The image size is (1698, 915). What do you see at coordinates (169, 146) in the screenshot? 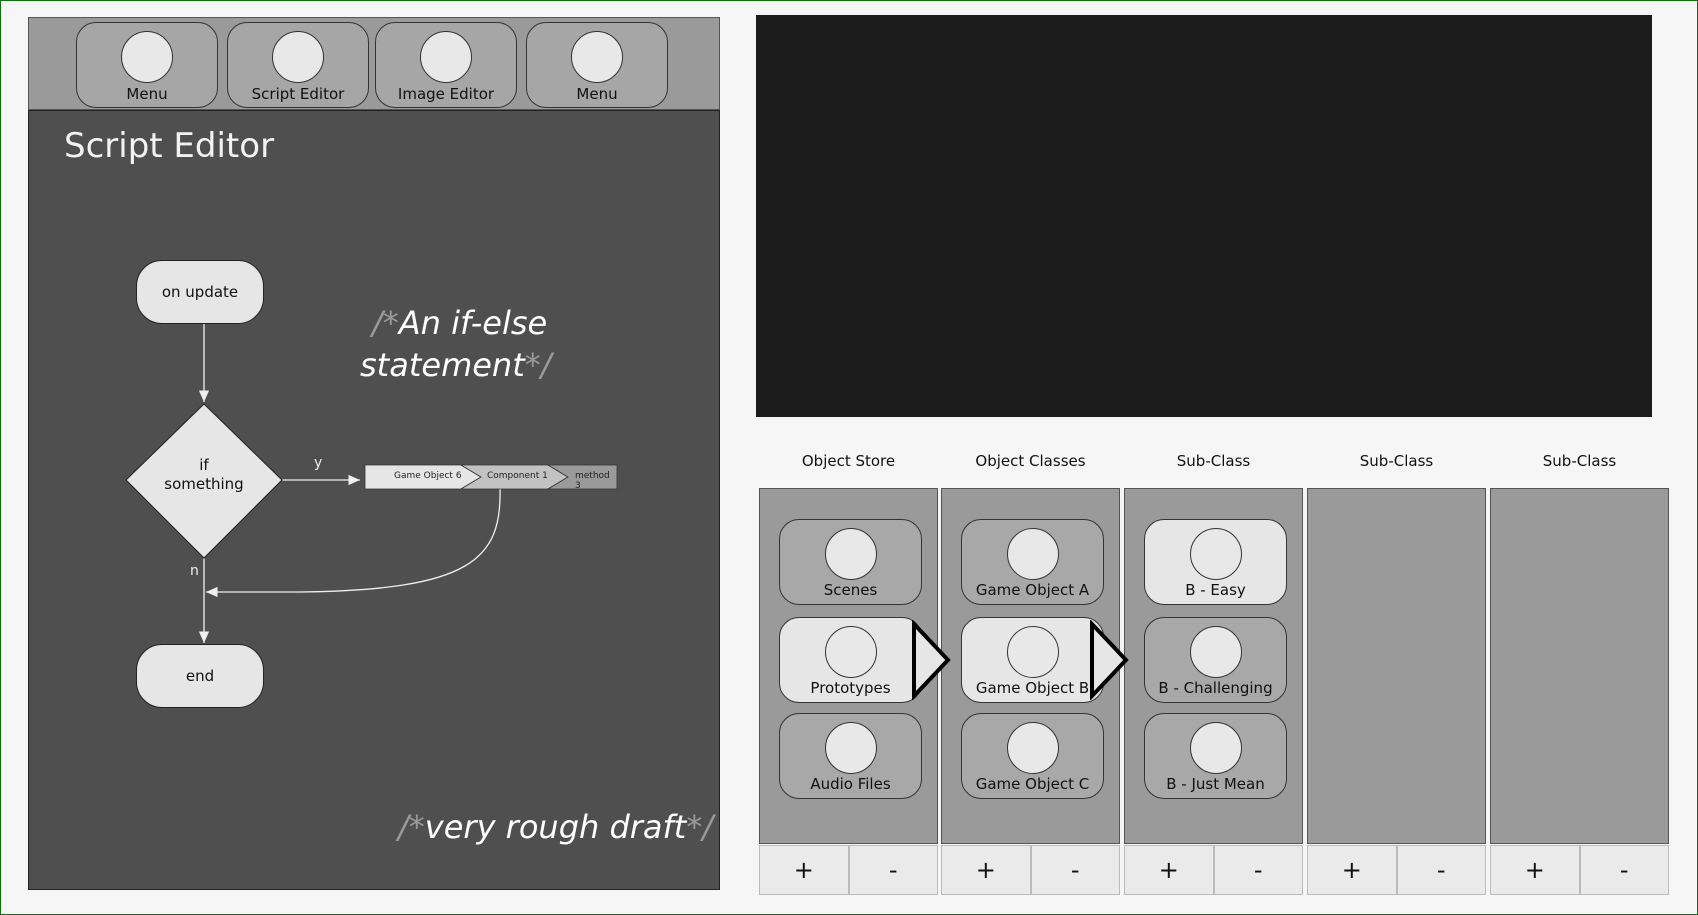
I see `page-title: Script Editor` at bounding box center [169, 146].